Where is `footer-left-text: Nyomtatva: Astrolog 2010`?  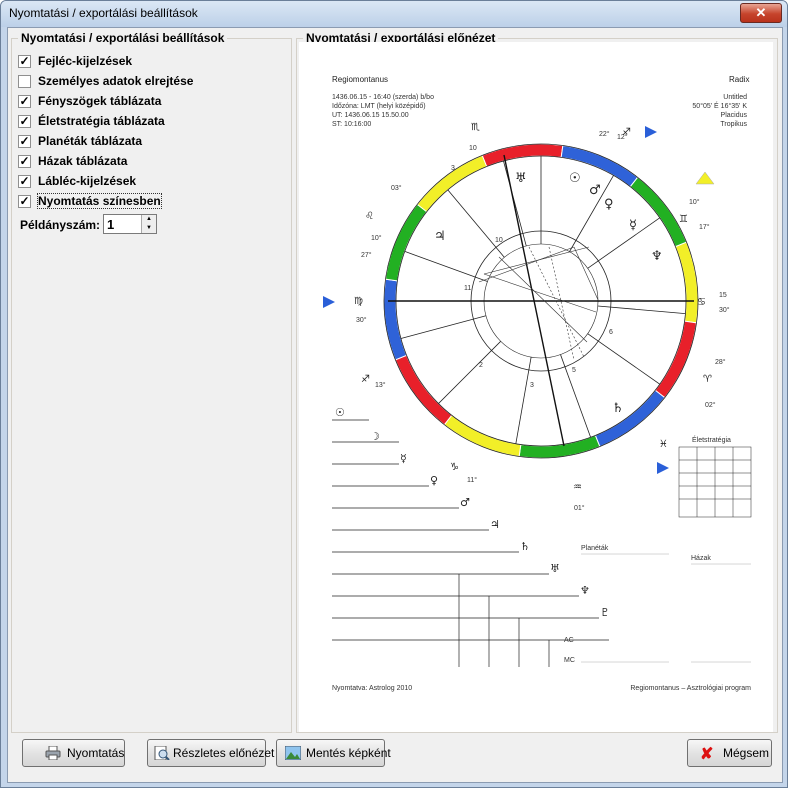 footer-left-text: Nyomtatva: Astrolog 2010 is located at coordinates (372, 688).